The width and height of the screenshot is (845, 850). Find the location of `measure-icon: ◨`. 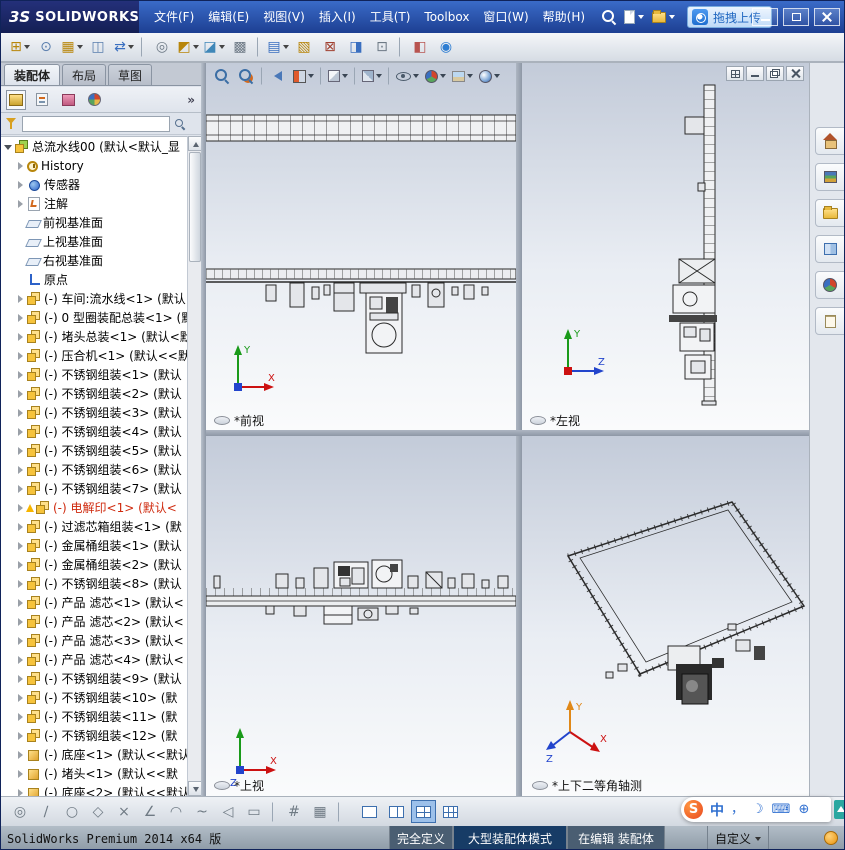

measure-icon: ◨ is located at coordinates (356, 47).